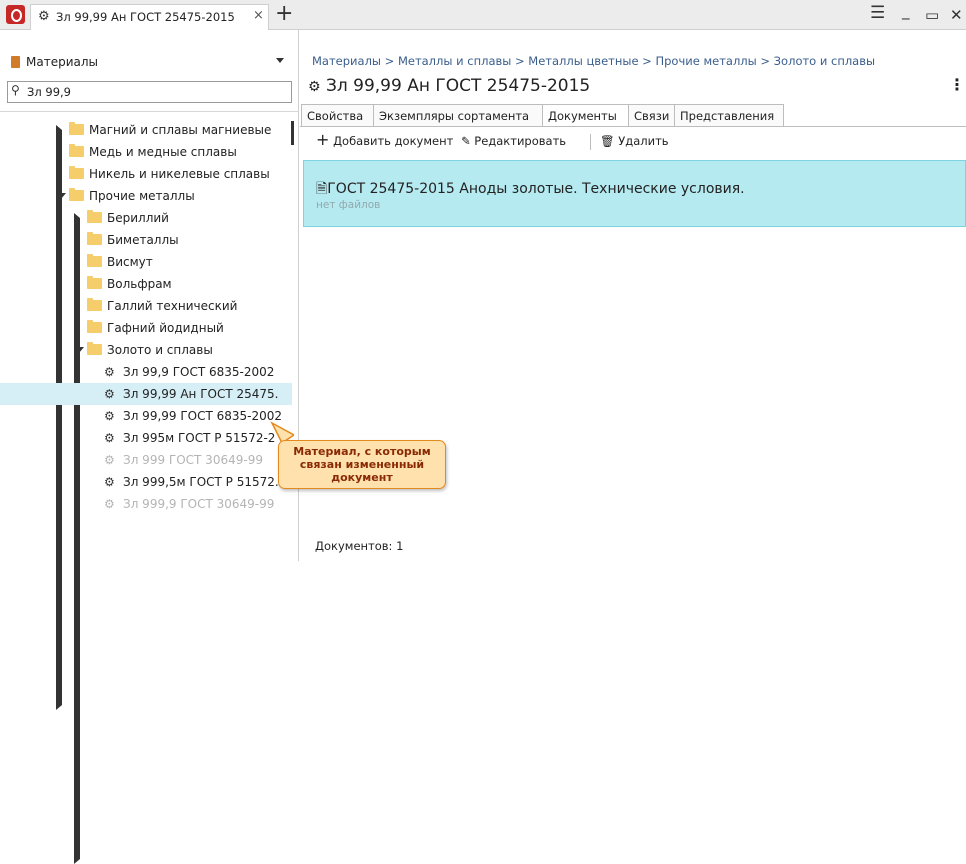  What do you see at coordinates (520, 141) in the screenshot?
I see `edit-label: Редактировать` at bounding box center [520, 141].